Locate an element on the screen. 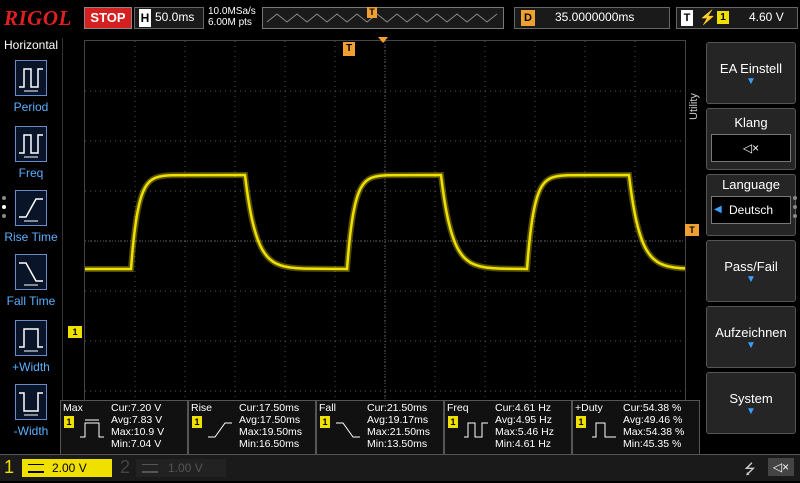 The width and height of the screenshot is (800, 483). measure-freq-button: Freq is located at coordinates (31, 153).